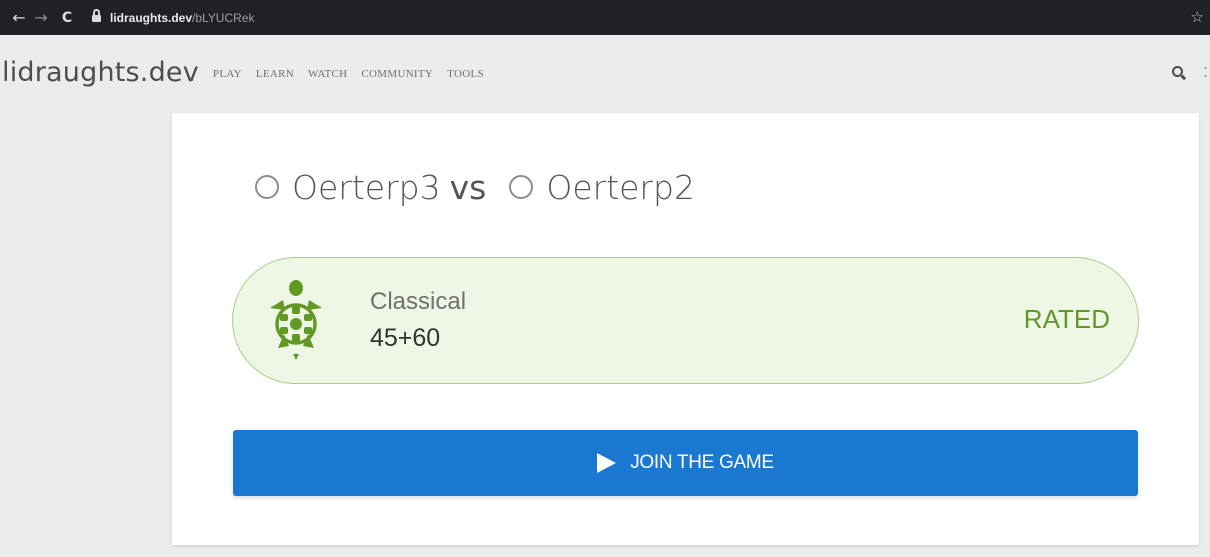 The height and width of the screenshot is (557, 1210). What do you see at coordinates (275, 74) in the screenshot?
I see `nav-learn: LEARN` at bounding box center [275, 74].